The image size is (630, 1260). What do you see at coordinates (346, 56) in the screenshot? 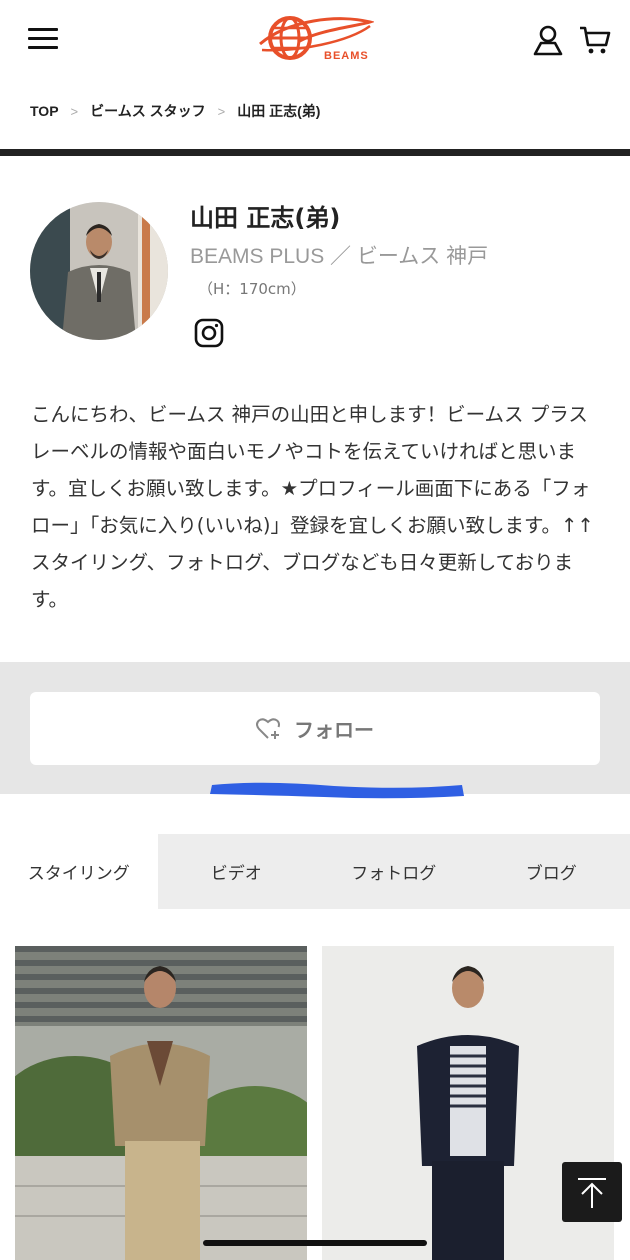
I see `logo-text: BEAMS` at bounding box center [346, 56].